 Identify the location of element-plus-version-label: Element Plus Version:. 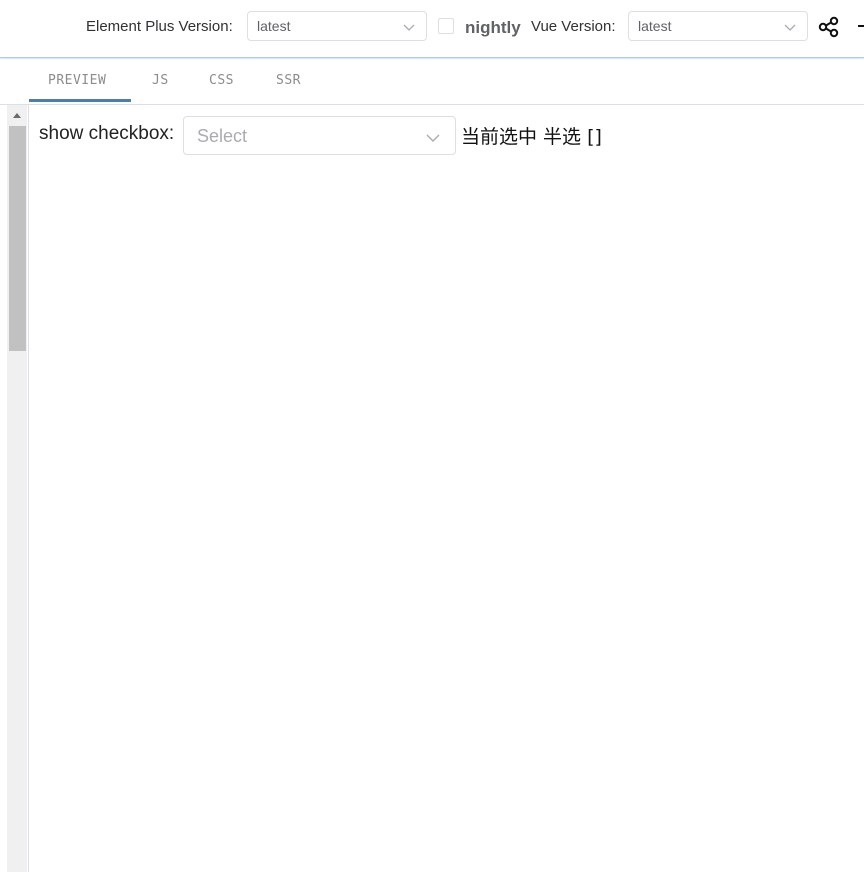
(159, 26).